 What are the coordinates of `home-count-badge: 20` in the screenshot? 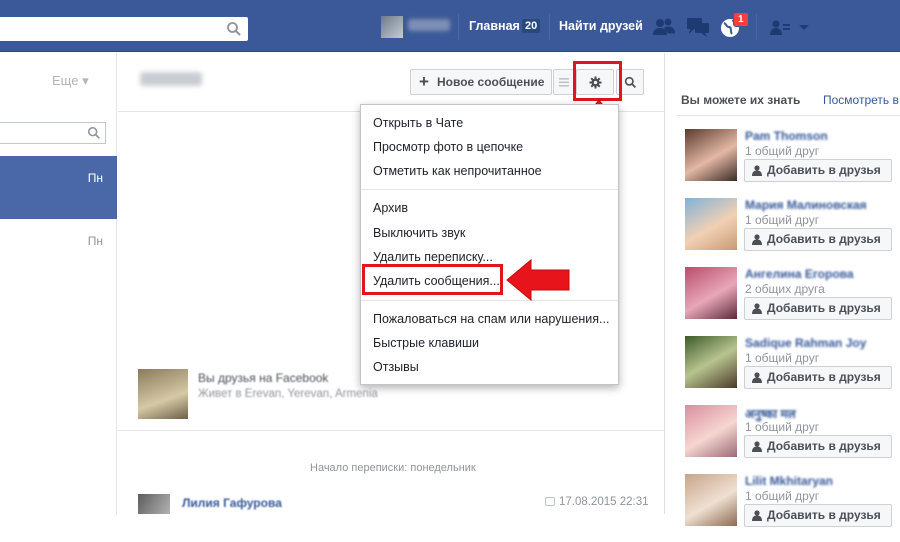 It's located at (531, 26).